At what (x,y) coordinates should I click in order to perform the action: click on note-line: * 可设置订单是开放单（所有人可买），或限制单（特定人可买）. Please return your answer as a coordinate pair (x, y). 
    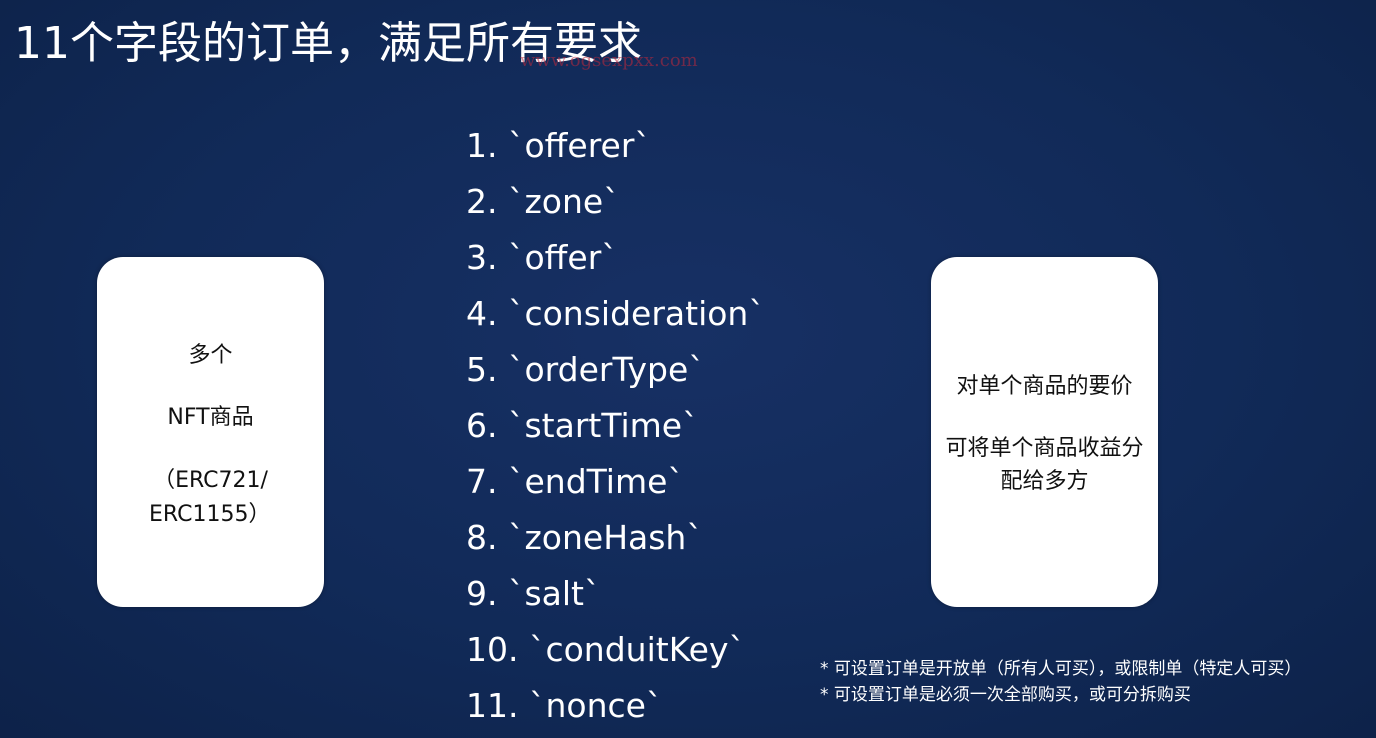
    Looking at the image, I should click on (1061, 669).